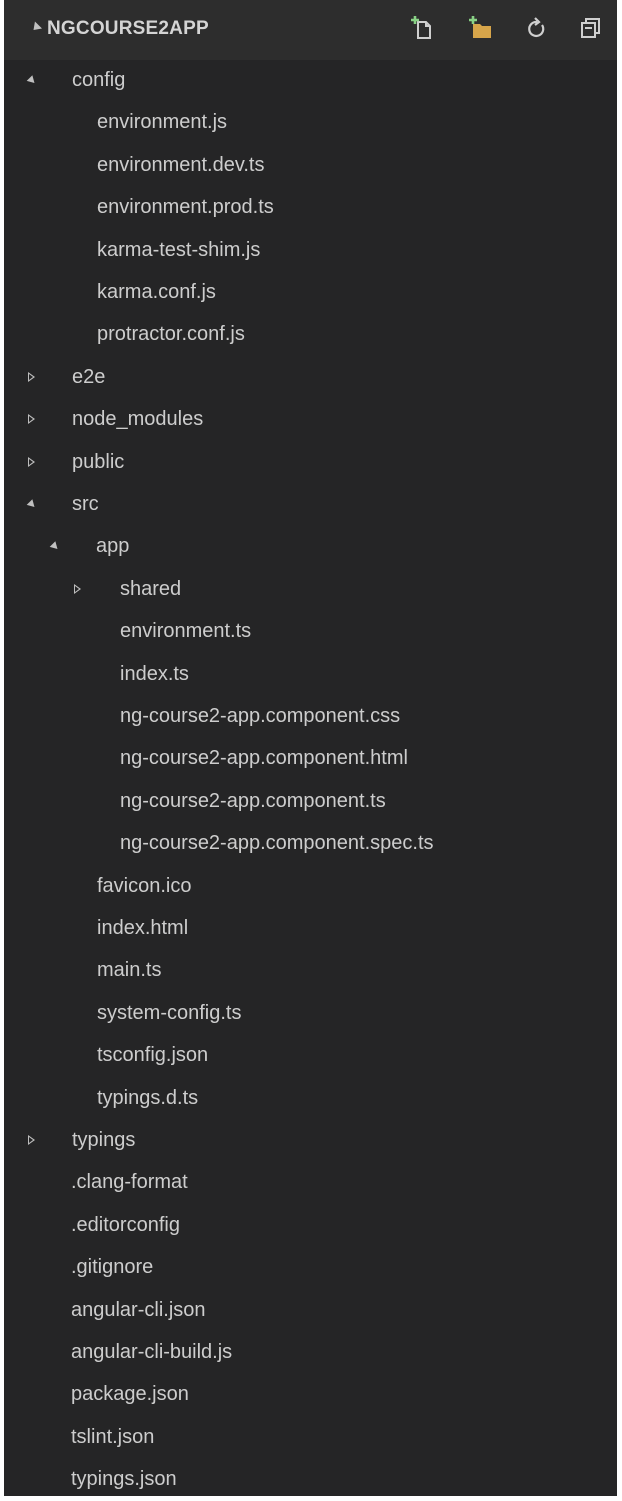 This screenshot has width=622, height=1501. I want to click on file-label: ng-course2-app.component.spec.ts, so click(277, 843).